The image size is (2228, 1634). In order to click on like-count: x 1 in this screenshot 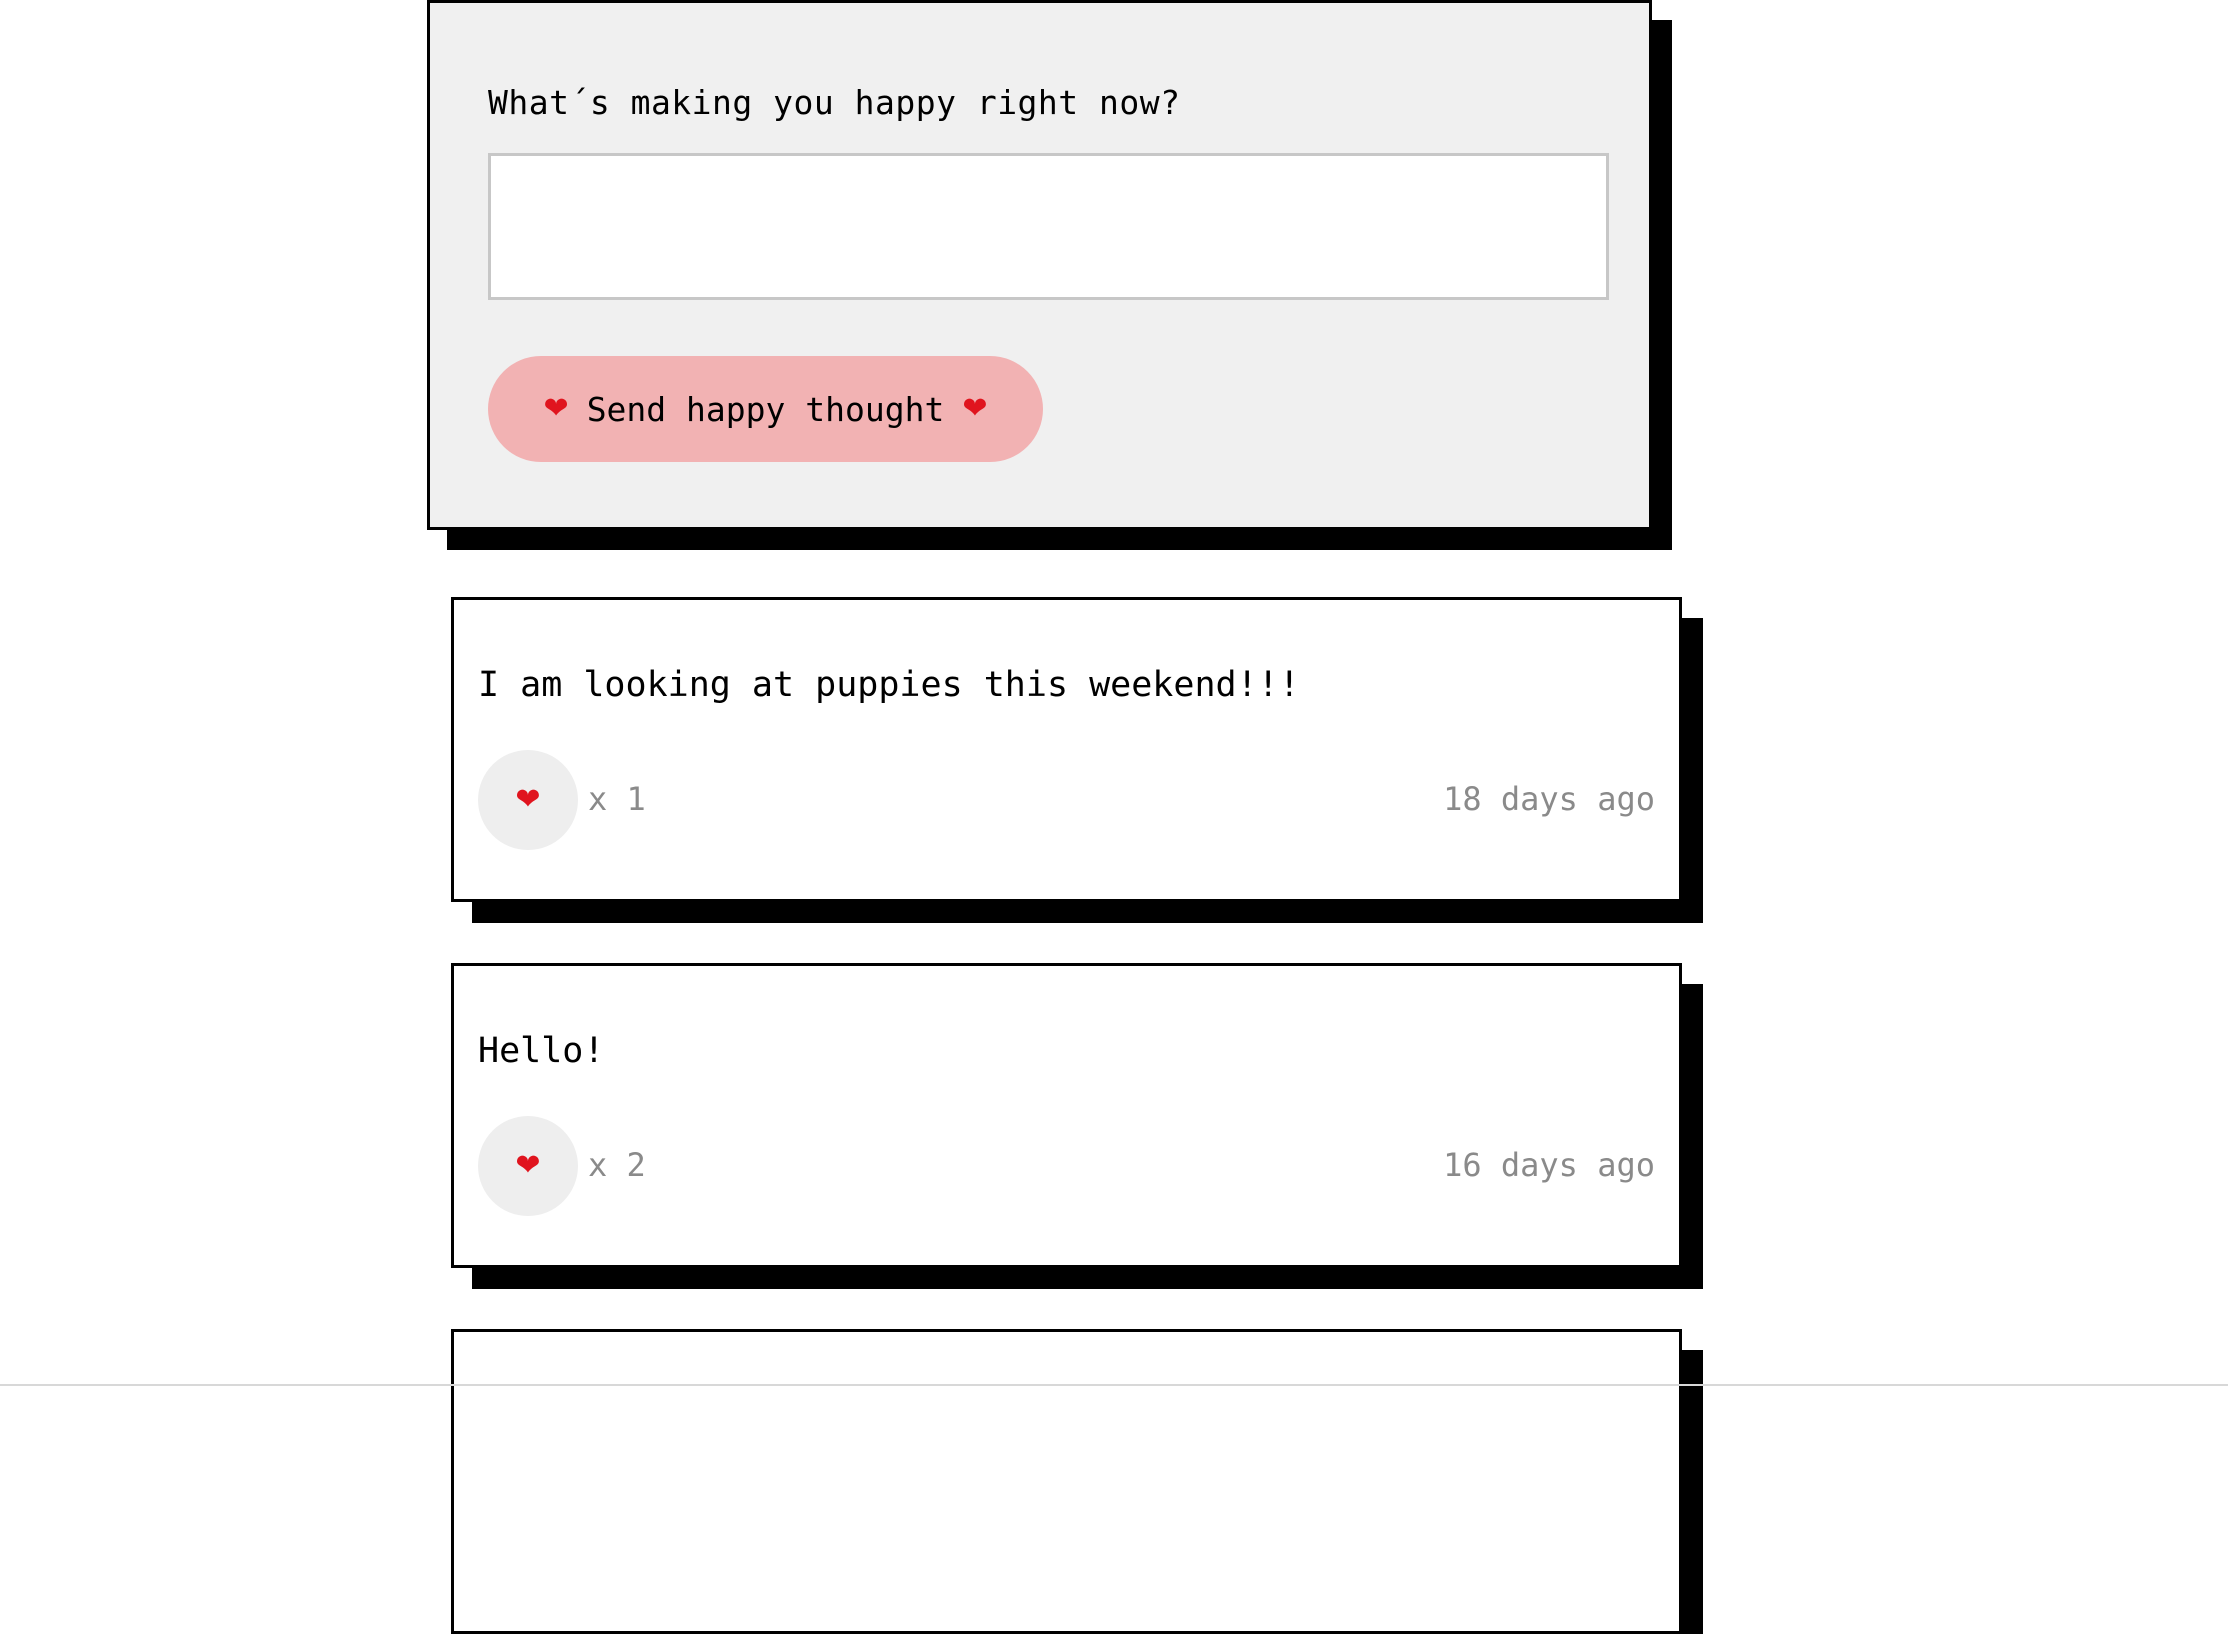, I will do `click(617, 799)`.